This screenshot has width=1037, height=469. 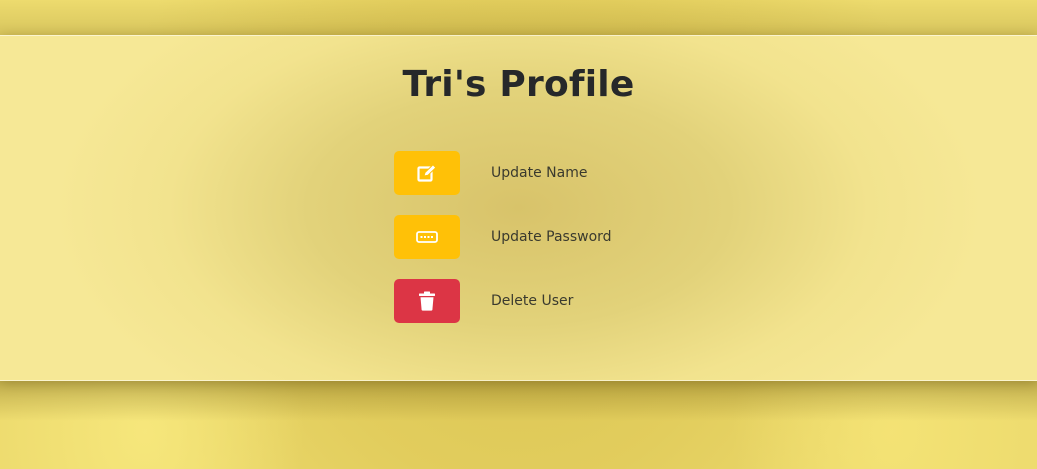 I want to click on delete-user-label: Delete User, so click(x=532, y=301).